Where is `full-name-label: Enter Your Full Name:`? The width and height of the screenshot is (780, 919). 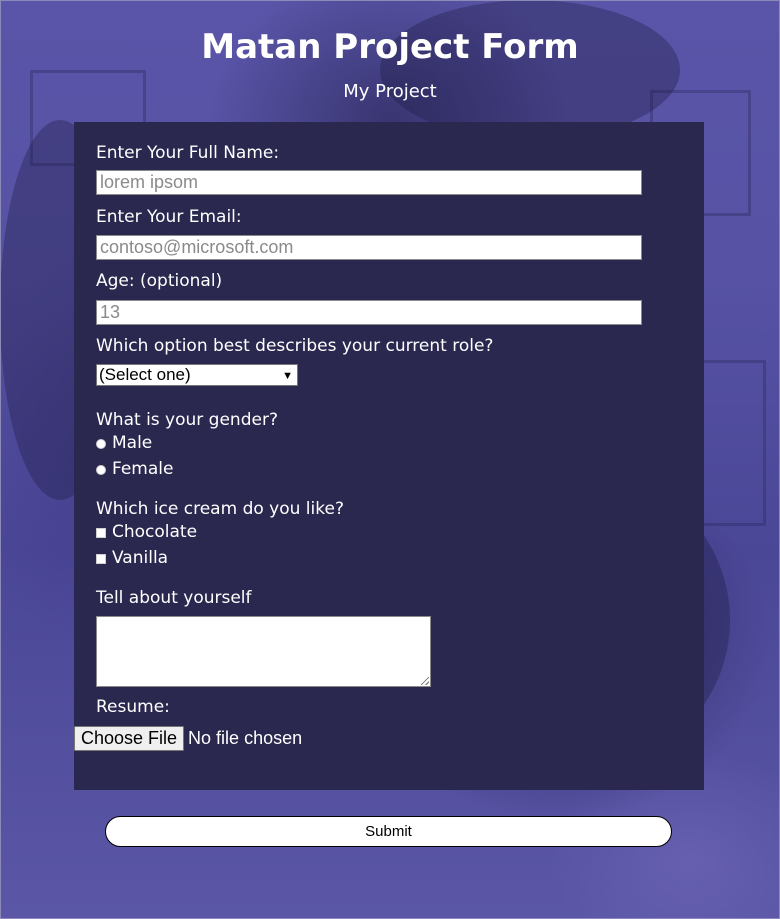 full-name-label: Enter Your Full Name: is located at coordinates (188, 153).